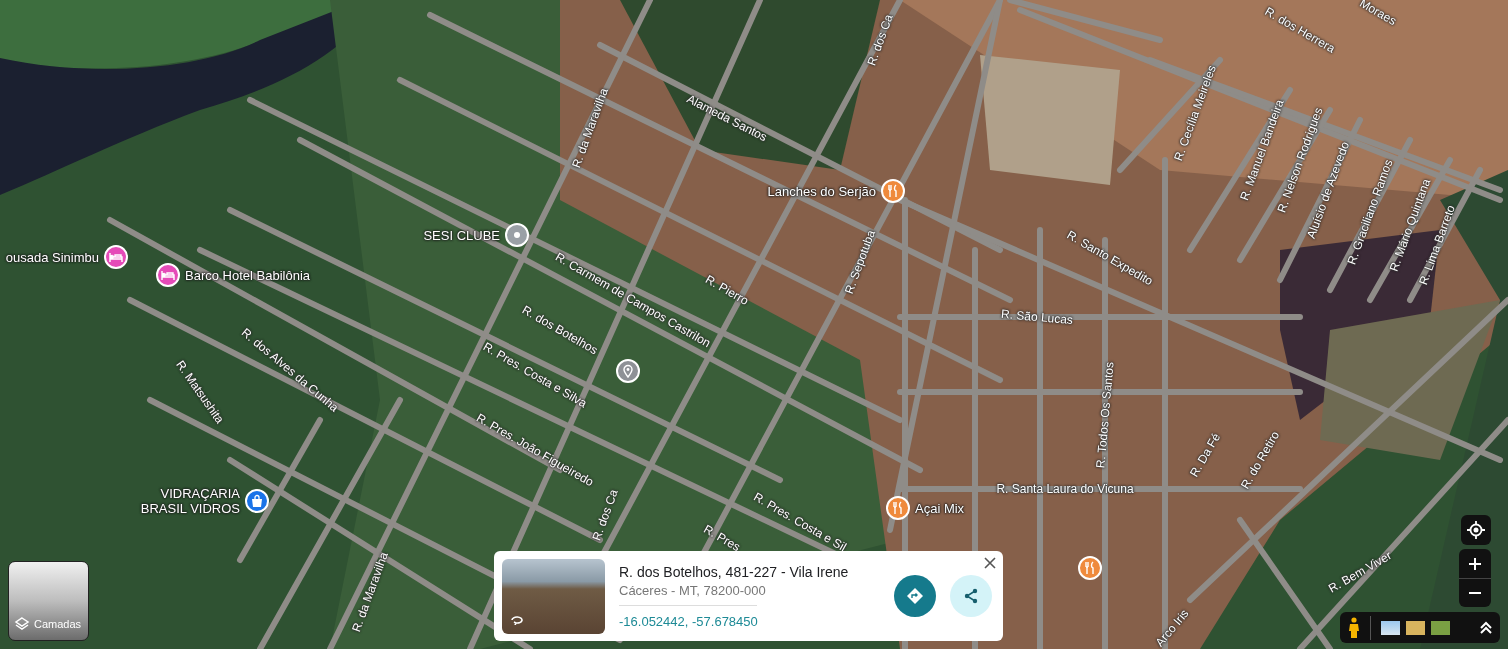  I want to click on street-view-person-icon, so click(1354, 627).